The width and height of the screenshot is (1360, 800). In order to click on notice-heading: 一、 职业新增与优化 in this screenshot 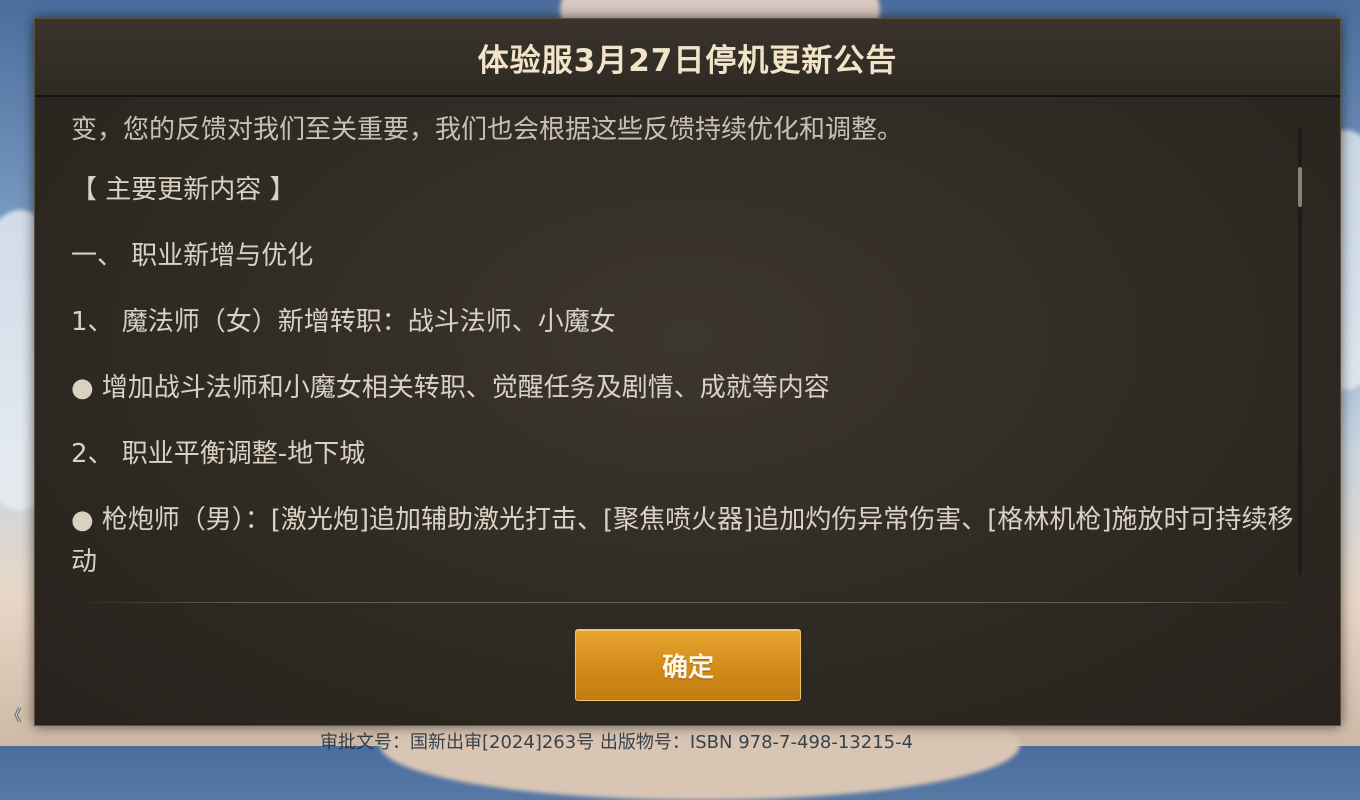, I will do `click(192, 256)`.